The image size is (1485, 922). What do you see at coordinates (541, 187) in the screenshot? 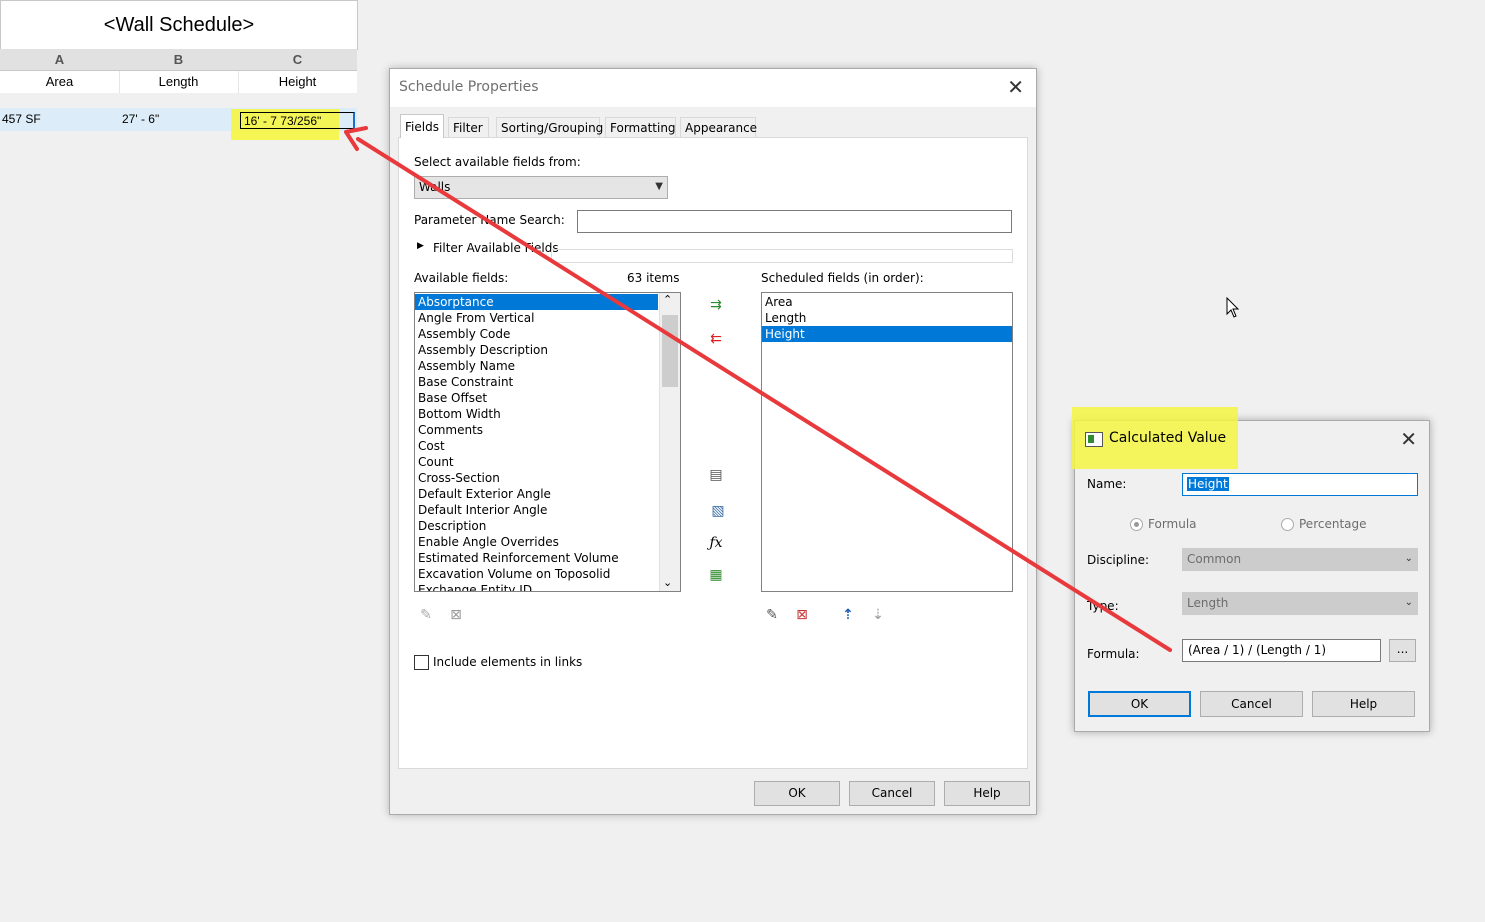
I see `category-select: Walls ▼` at bounding box center [541, 187].